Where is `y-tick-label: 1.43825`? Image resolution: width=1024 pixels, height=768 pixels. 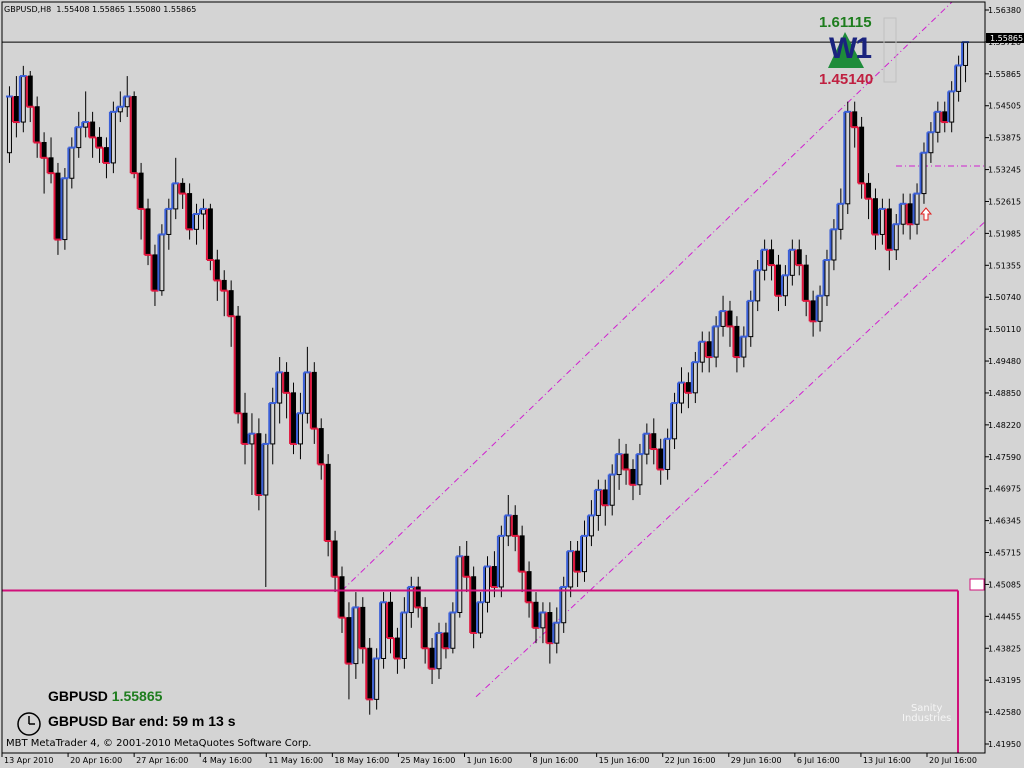 y-tick-label: 1.43825 is located at coordinates (1004, 648).